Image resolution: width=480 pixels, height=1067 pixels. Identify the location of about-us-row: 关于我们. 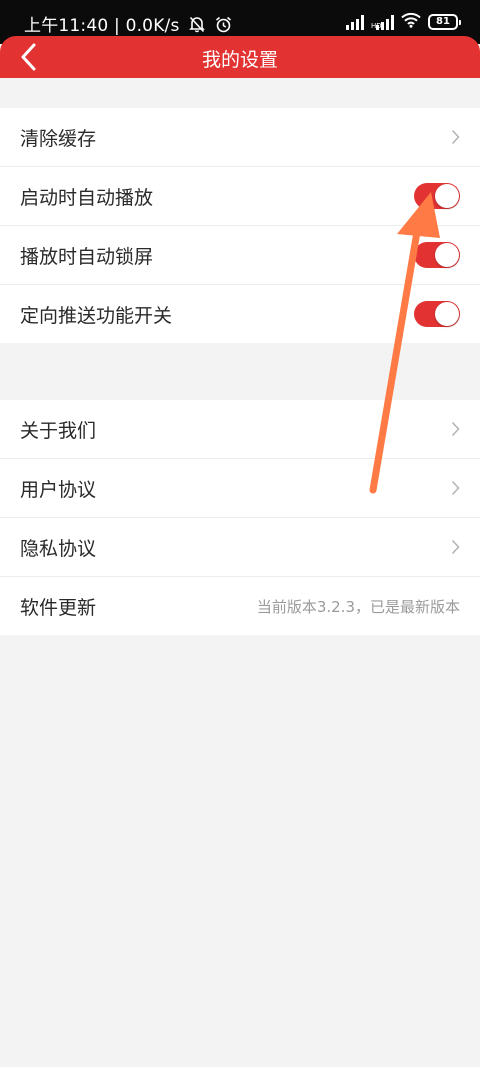
(240, 429).